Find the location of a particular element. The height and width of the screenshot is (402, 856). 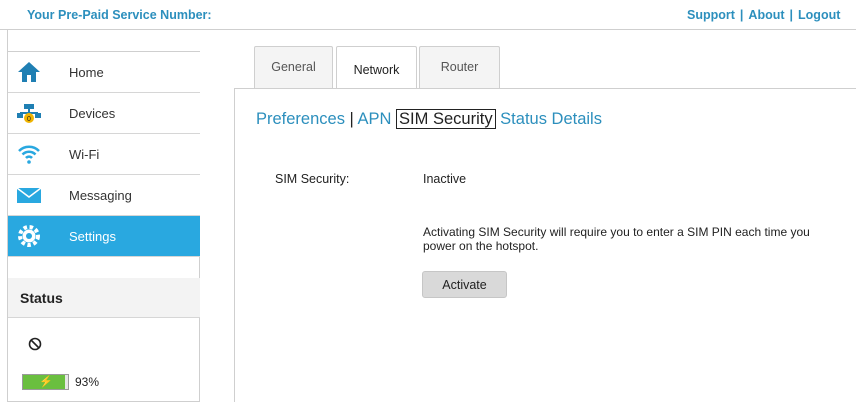

sim-security-label: SIM Security: is located at coordinates (312, 179).